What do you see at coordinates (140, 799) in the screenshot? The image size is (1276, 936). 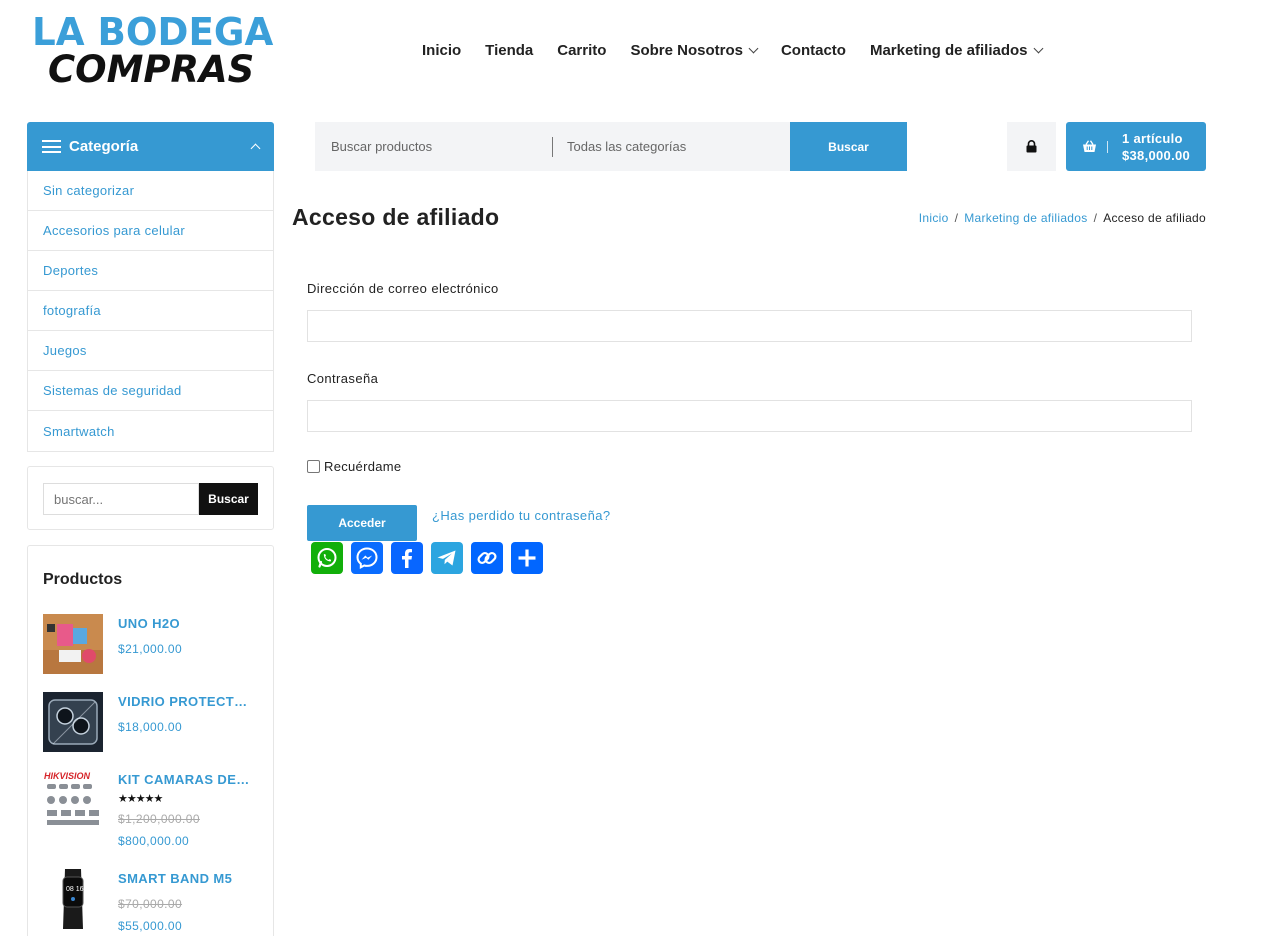 I see `star-rating: ★★★★★` at bounding box center [140, 799].